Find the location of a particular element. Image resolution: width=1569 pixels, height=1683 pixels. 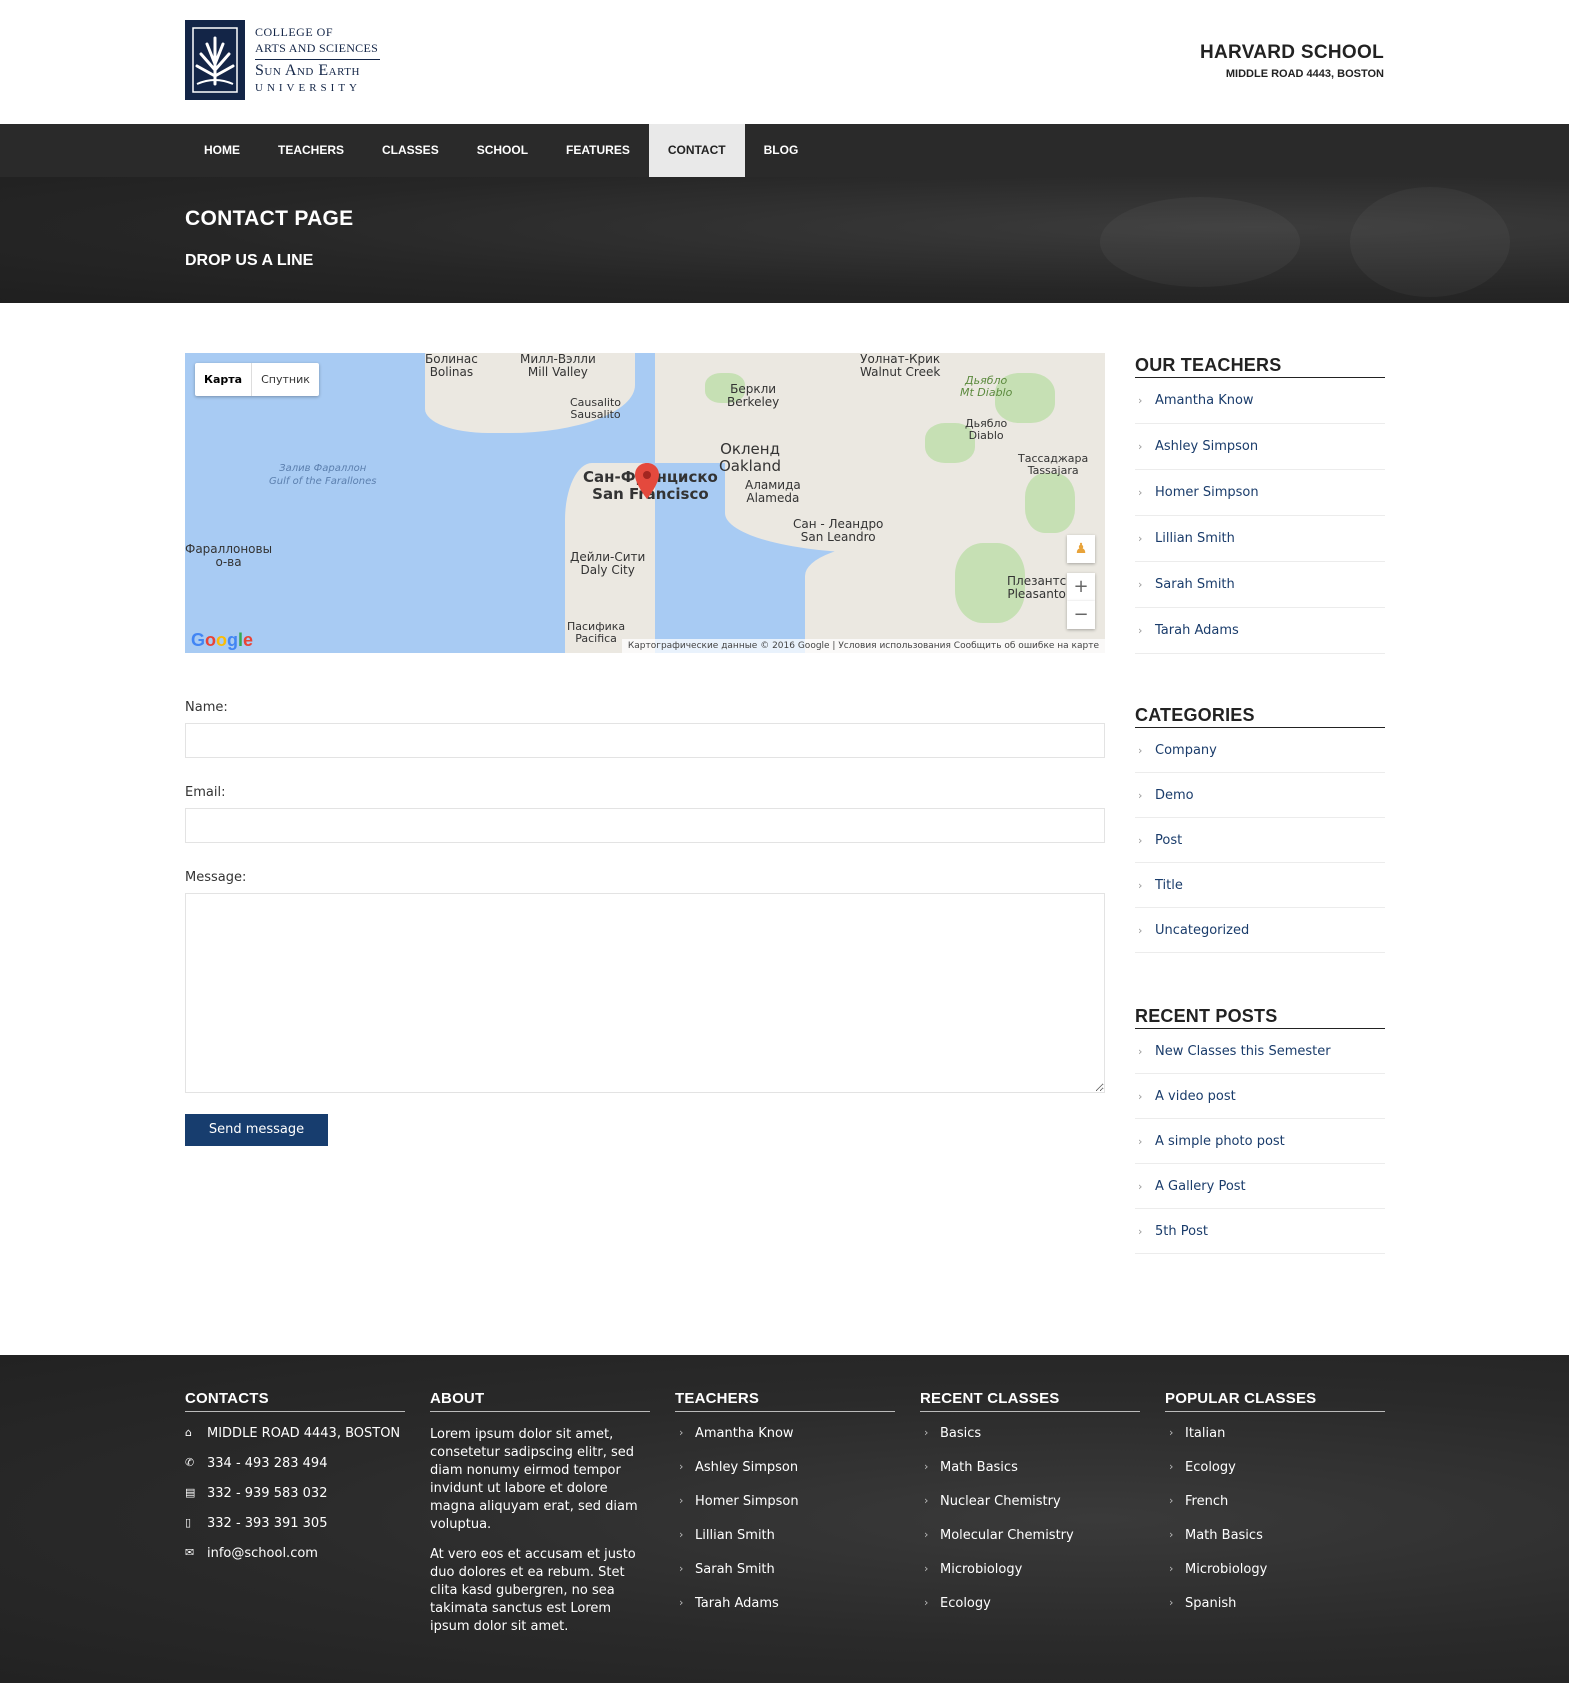

plant-emblem-icon is located at coordinates (215, 60).